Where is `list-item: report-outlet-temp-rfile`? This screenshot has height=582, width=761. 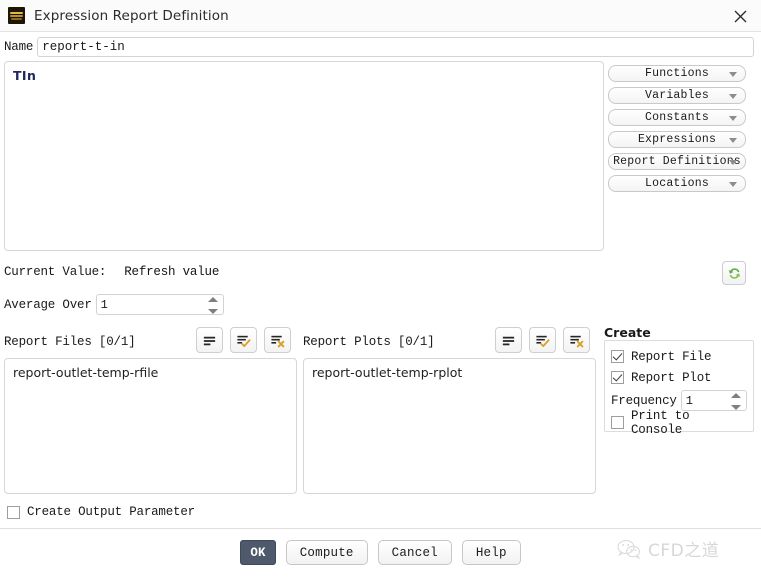 list-item: report-outlet-temp-rfile is located at coordinates (150, 373).